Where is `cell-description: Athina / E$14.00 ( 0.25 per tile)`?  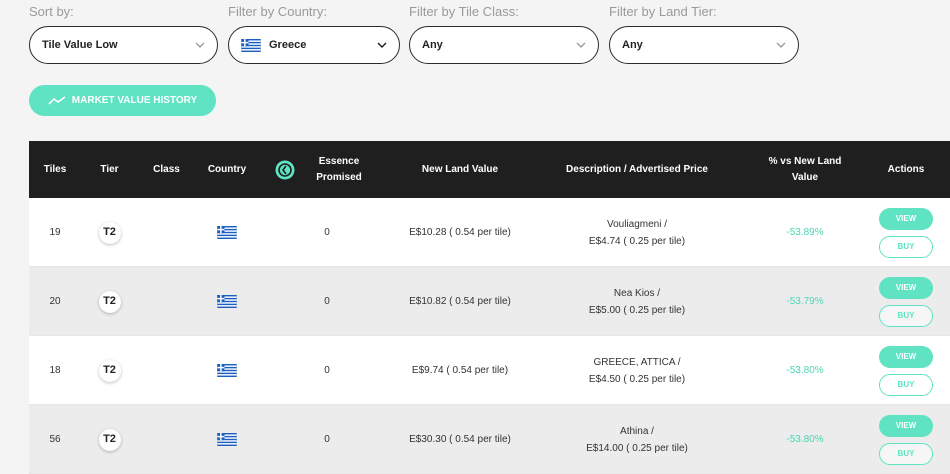
cell-description: Athina / E$14.00 ( 0.25 per tile) is located at coordinates (637, 439).